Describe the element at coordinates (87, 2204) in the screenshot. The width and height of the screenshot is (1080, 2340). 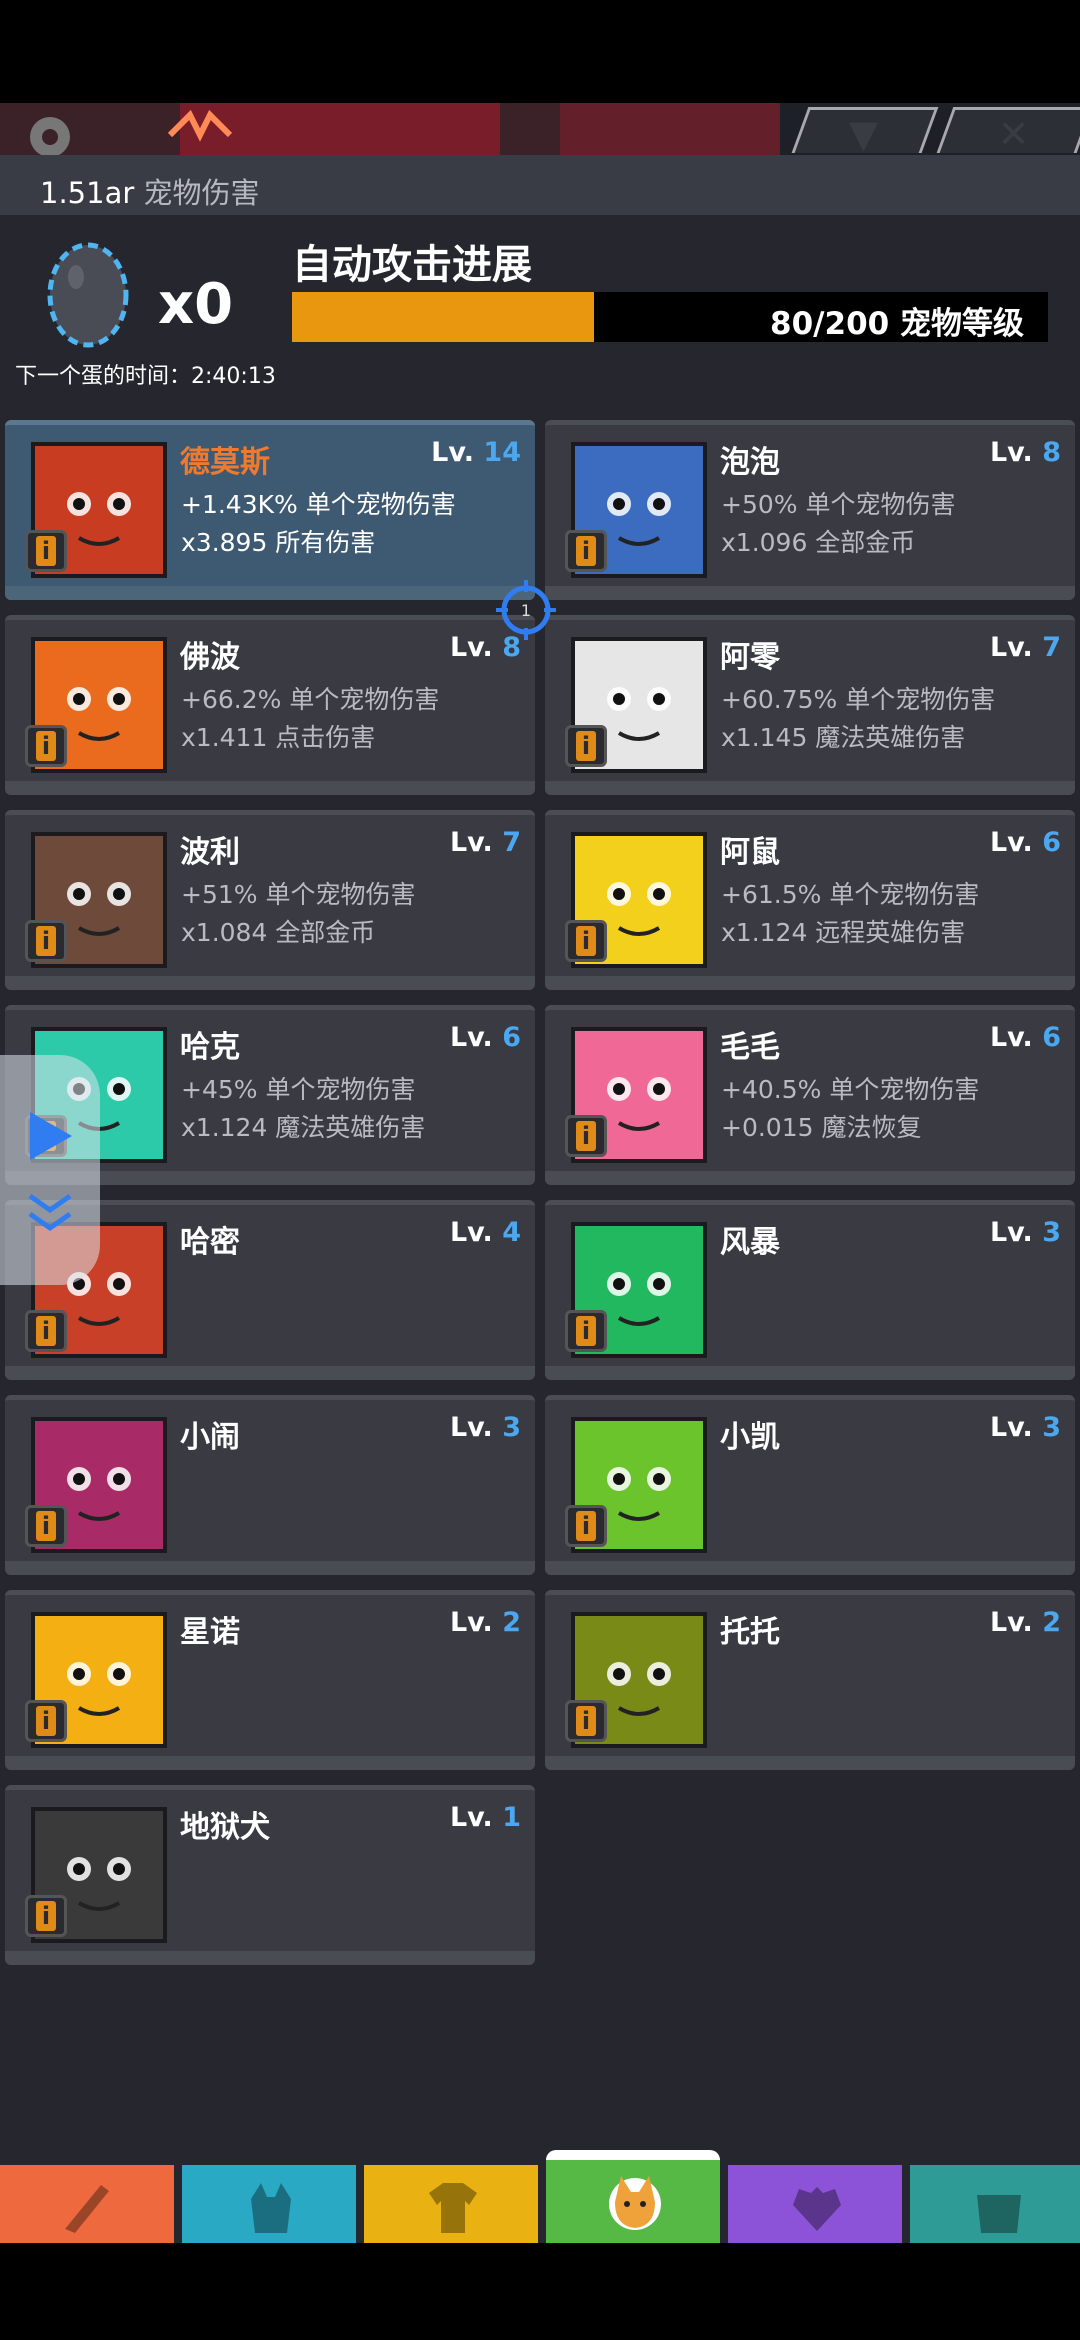
I see `nav-tab-sword` at that location.